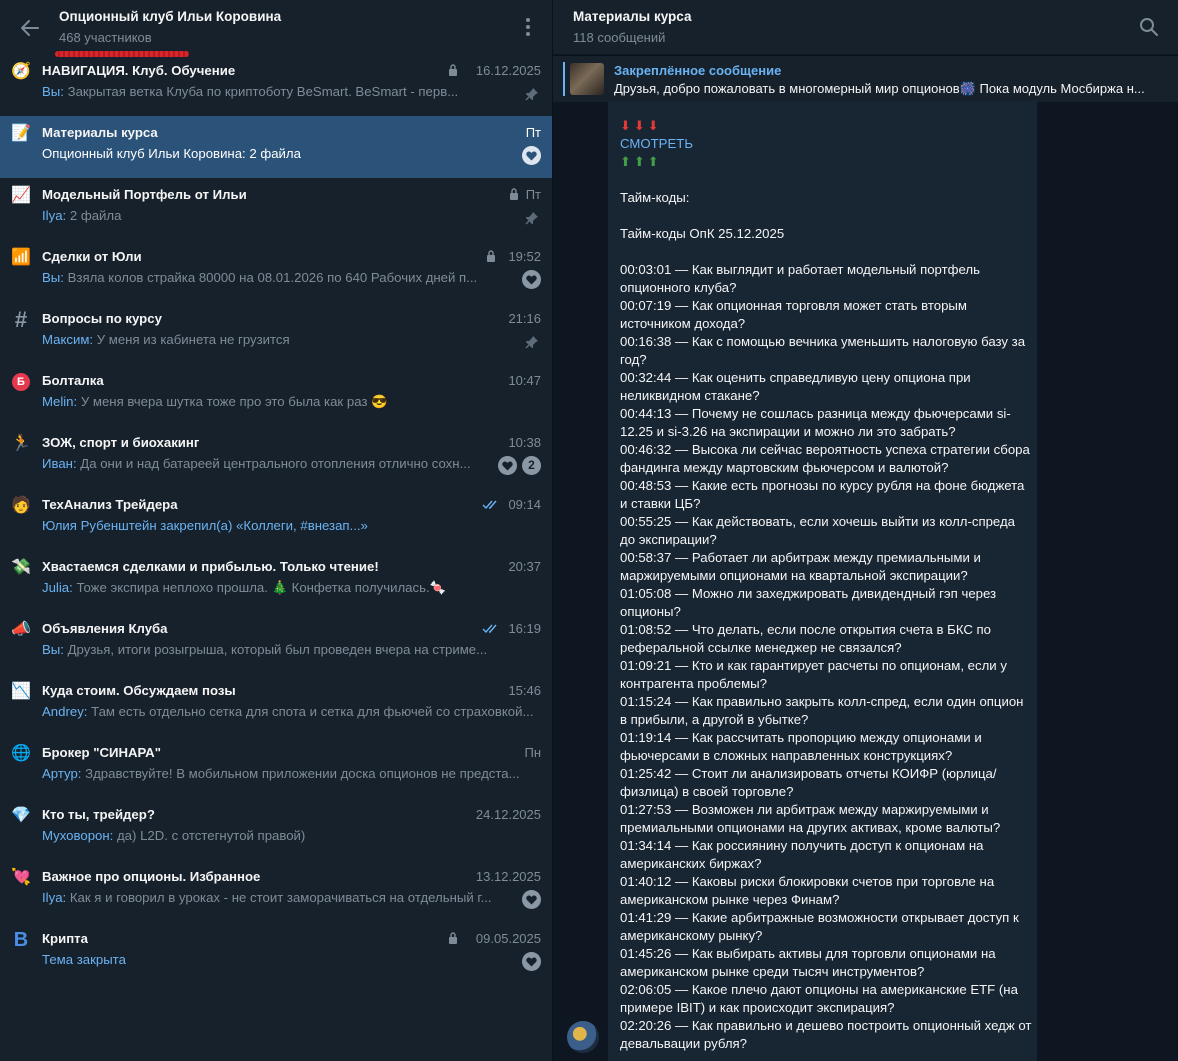 The width and height of the screenshot is (1178, 1061). Describe the element at coordinates (533, 194) in the screenshot. I see `topic-time: Пт` at that location.